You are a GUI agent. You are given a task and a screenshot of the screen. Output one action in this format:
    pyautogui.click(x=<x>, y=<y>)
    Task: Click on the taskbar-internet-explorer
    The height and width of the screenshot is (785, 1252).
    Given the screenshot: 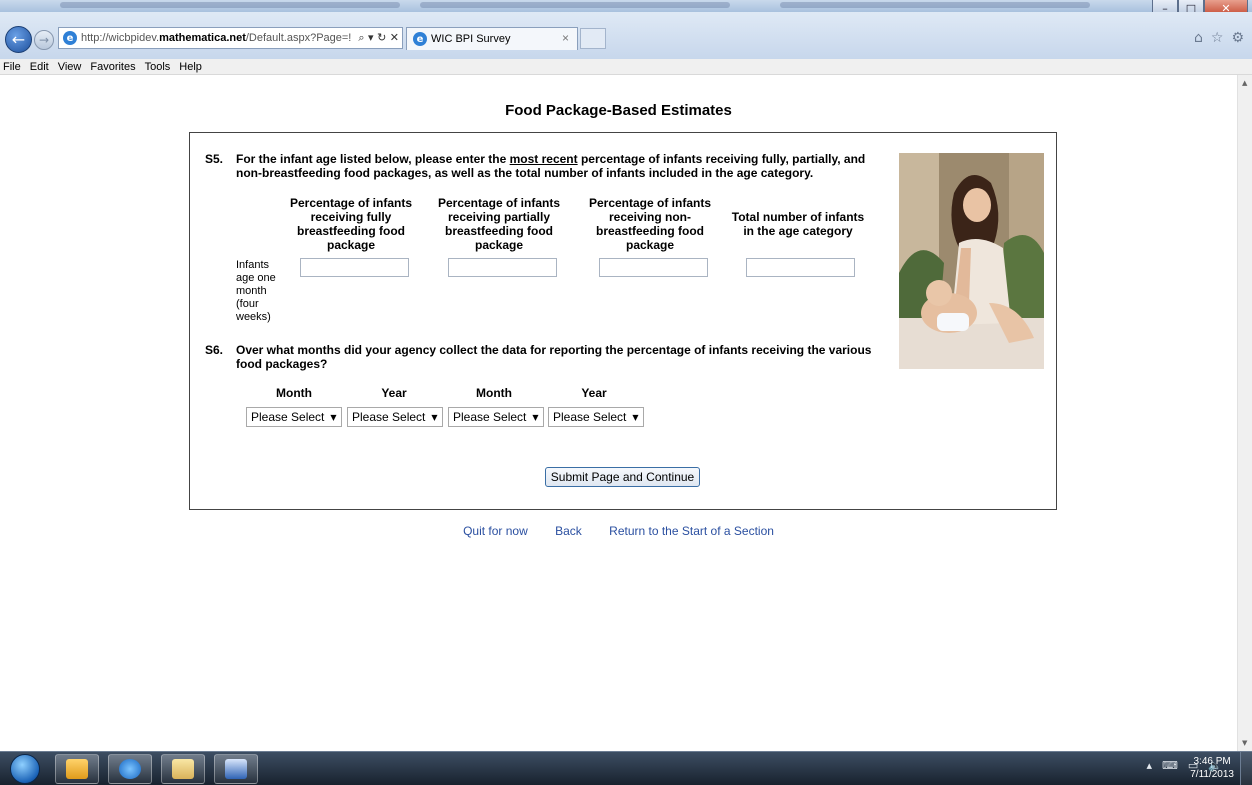 What is the action you would take?
    pyautogui.click(x=130, y=769)
    